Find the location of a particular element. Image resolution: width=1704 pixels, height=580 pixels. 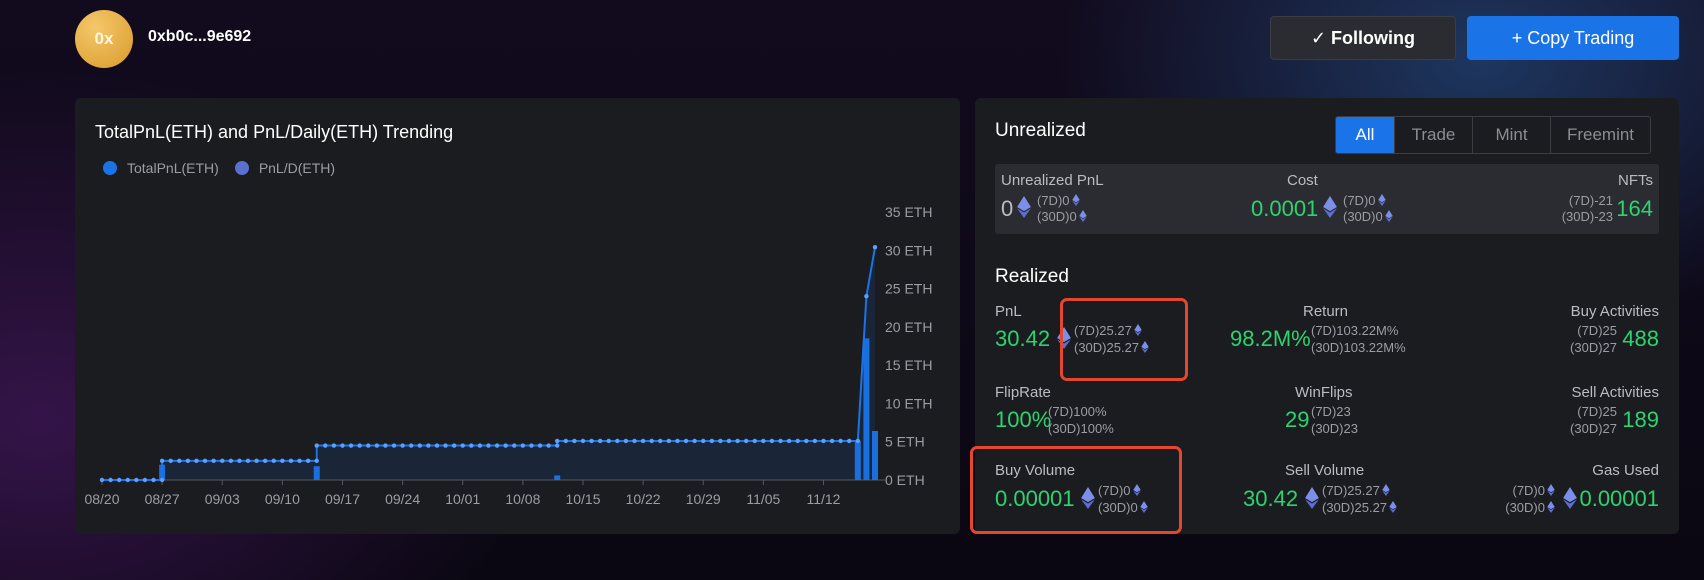

y-tick-label: 30 ETH is located at coordinates (908, 250).